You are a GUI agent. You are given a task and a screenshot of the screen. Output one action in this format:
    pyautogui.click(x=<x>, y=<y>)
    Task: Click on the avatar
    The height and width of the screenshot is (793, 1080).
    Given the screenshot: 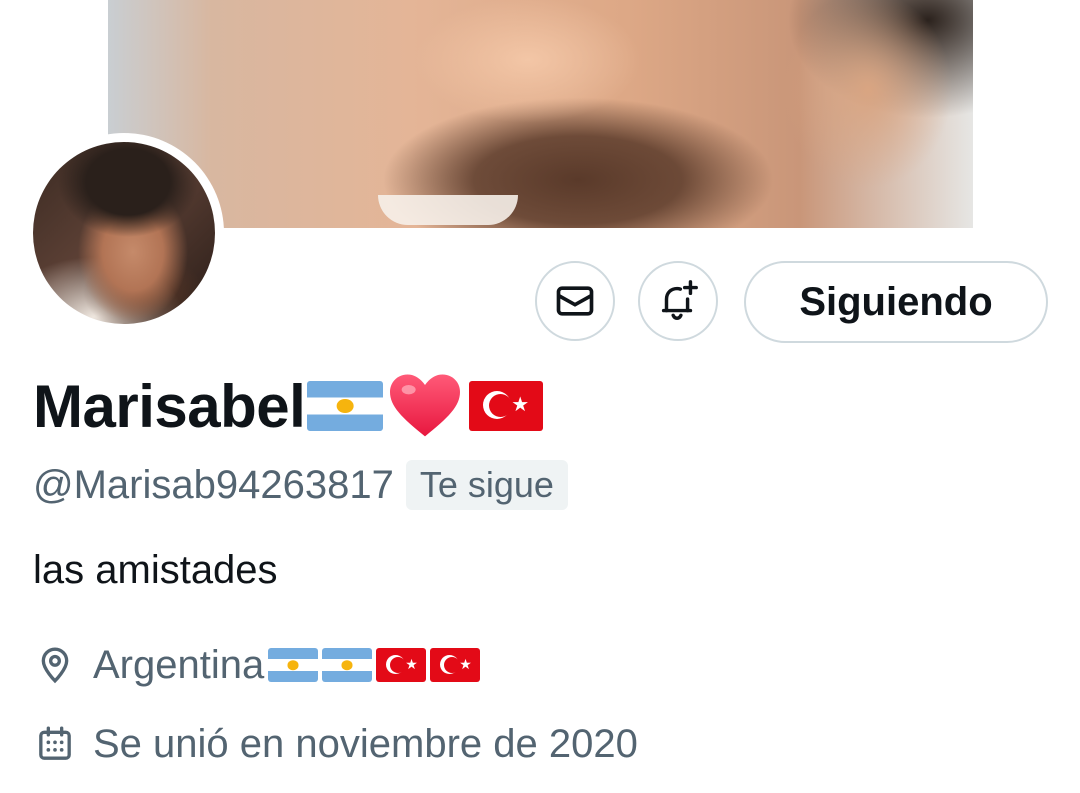 What is the action you would take?
    pyautogui.click(x=124, y=233)
    